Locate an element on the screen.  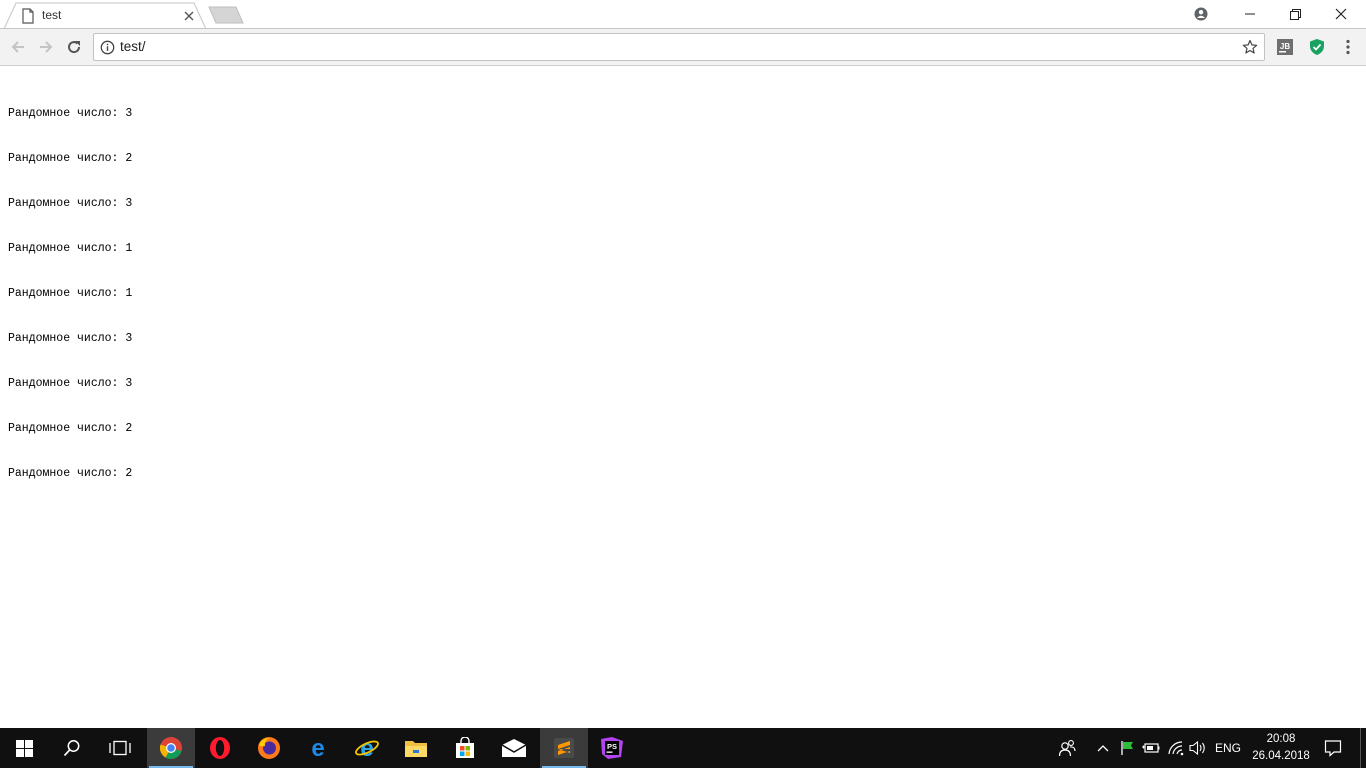
new-tab-button is located at coordinates (226, 15).